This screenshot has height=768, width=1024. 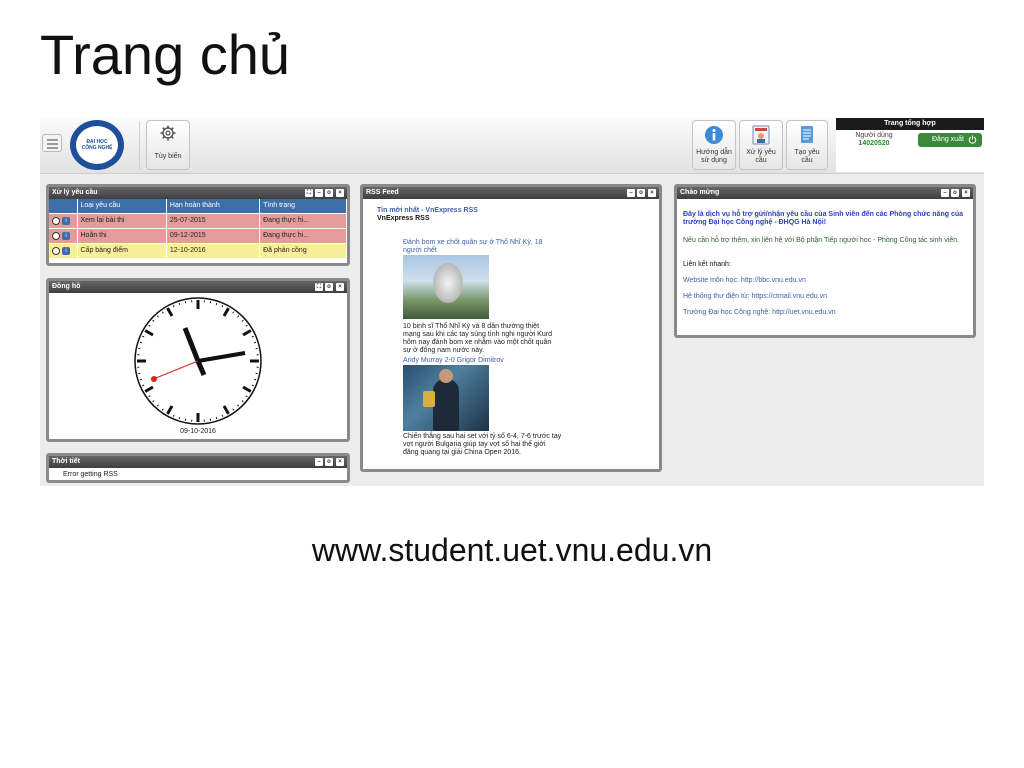 I want to click on weather-panel-title: Thời tiết, so click(x=66, y=461).